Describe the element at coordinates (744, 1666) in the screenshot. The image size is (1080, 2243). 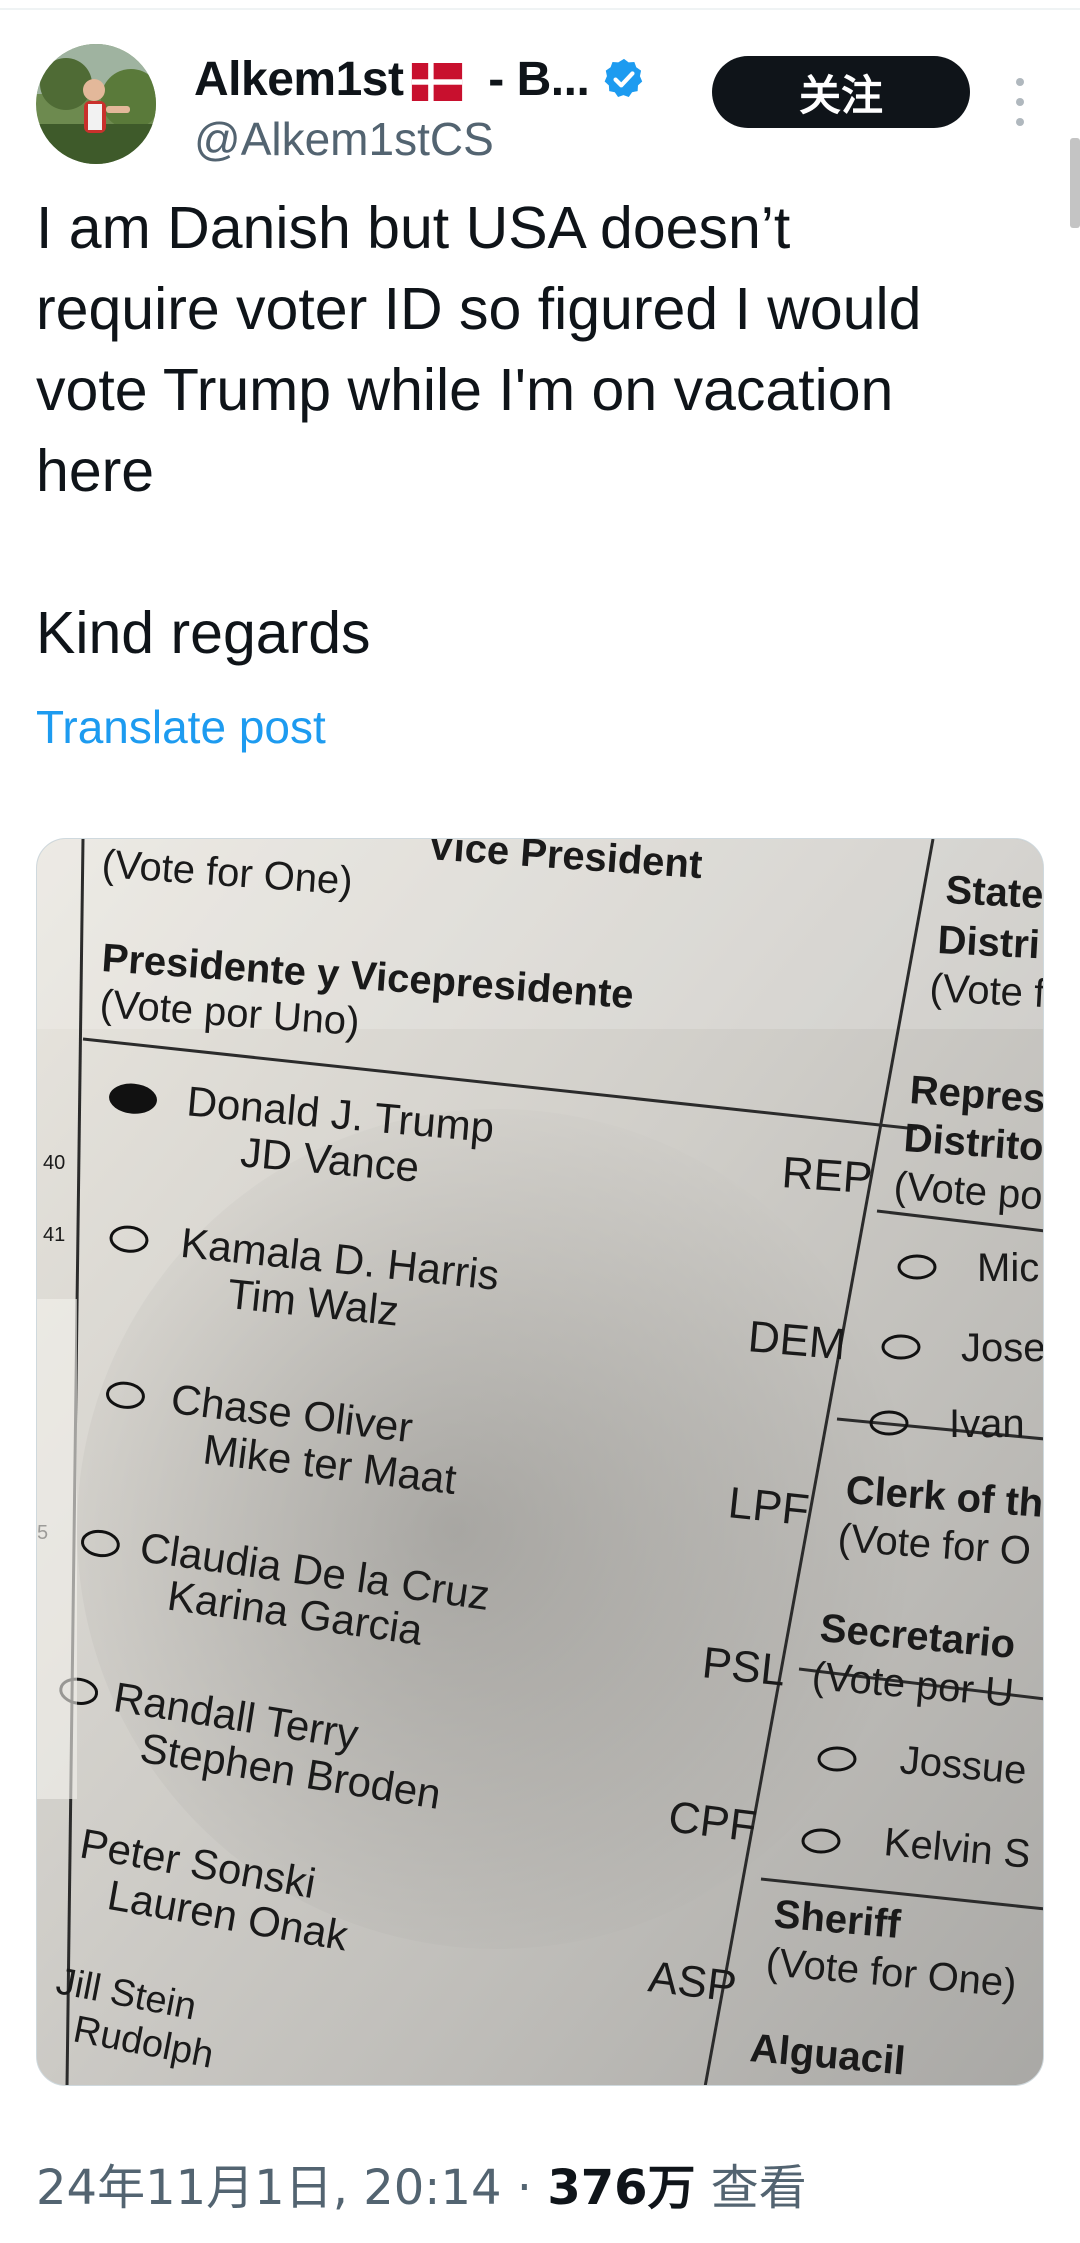
I see `candidate-party: PSL` at that location.